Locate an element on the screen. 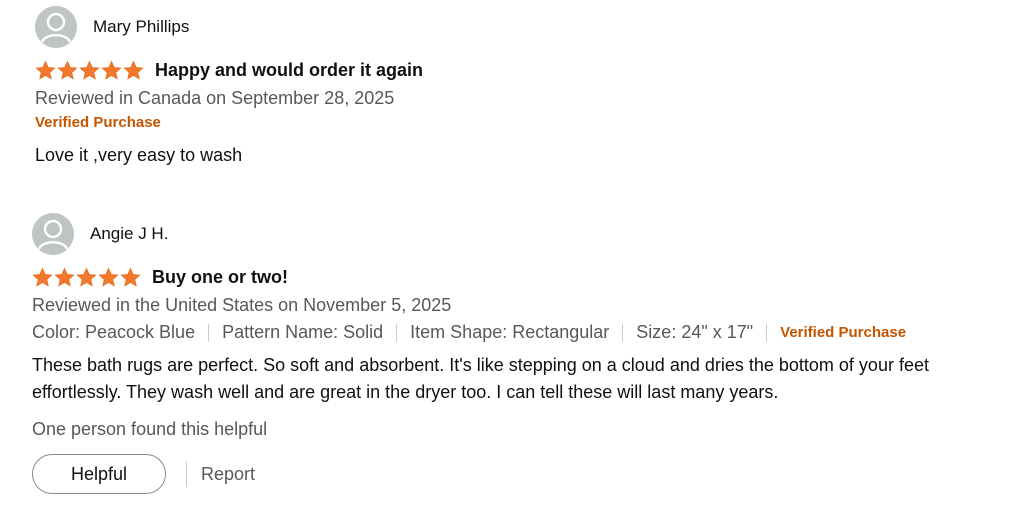 Image resolution: width=1014 pixels, height=511 pixels. review-date: Reviewed in Canada on September 28, 2025 is located at coordinates (215, 98).